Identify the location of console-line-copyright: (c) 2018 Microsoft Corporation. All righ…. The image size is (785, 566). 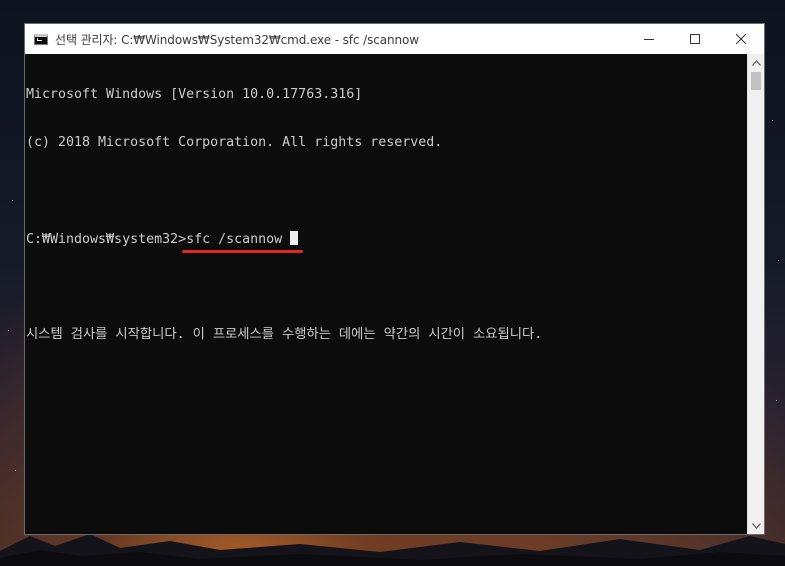
(234, 142).